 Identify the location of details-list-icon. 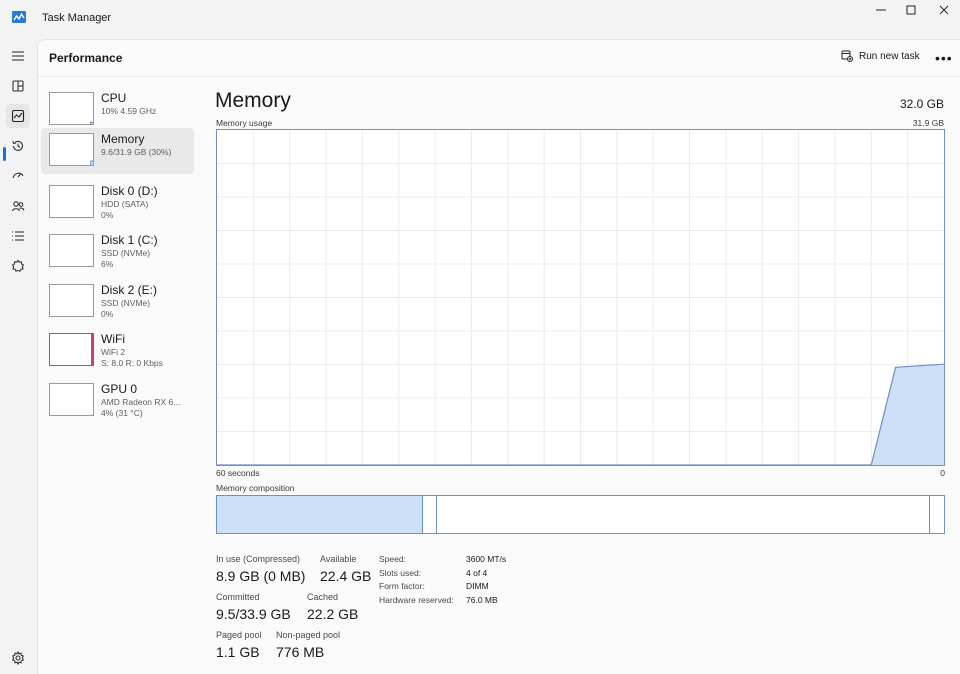
(18, 236).